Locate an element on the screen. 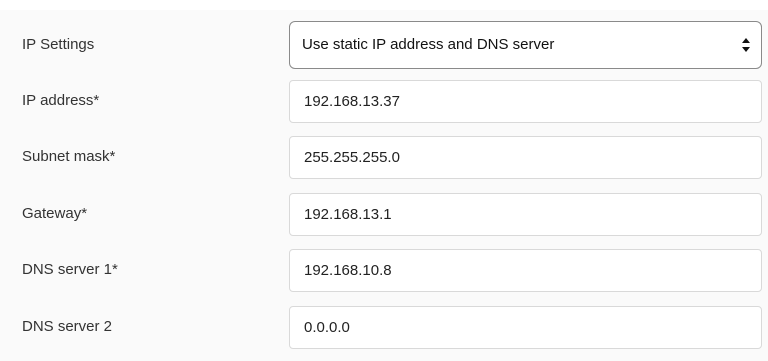 The height and width of the screenshot is (361, 768). subnet-mask-input is located at coordinates (525, 157).